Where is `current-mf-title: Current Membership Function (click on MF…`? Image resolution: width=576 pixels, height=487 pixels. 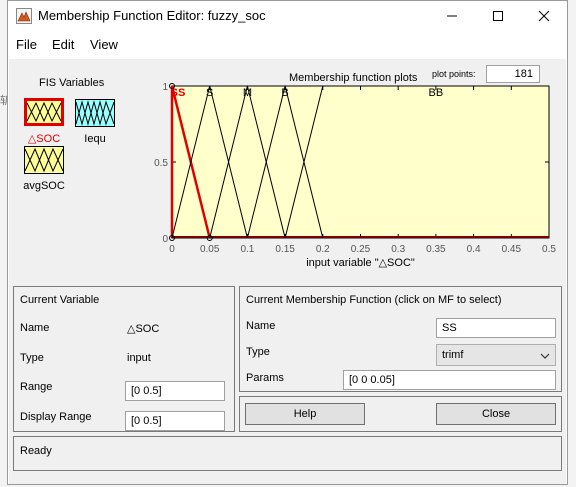 current-mf-title: Current Membership Function (click on MF… is located at coordinates (374, 300).